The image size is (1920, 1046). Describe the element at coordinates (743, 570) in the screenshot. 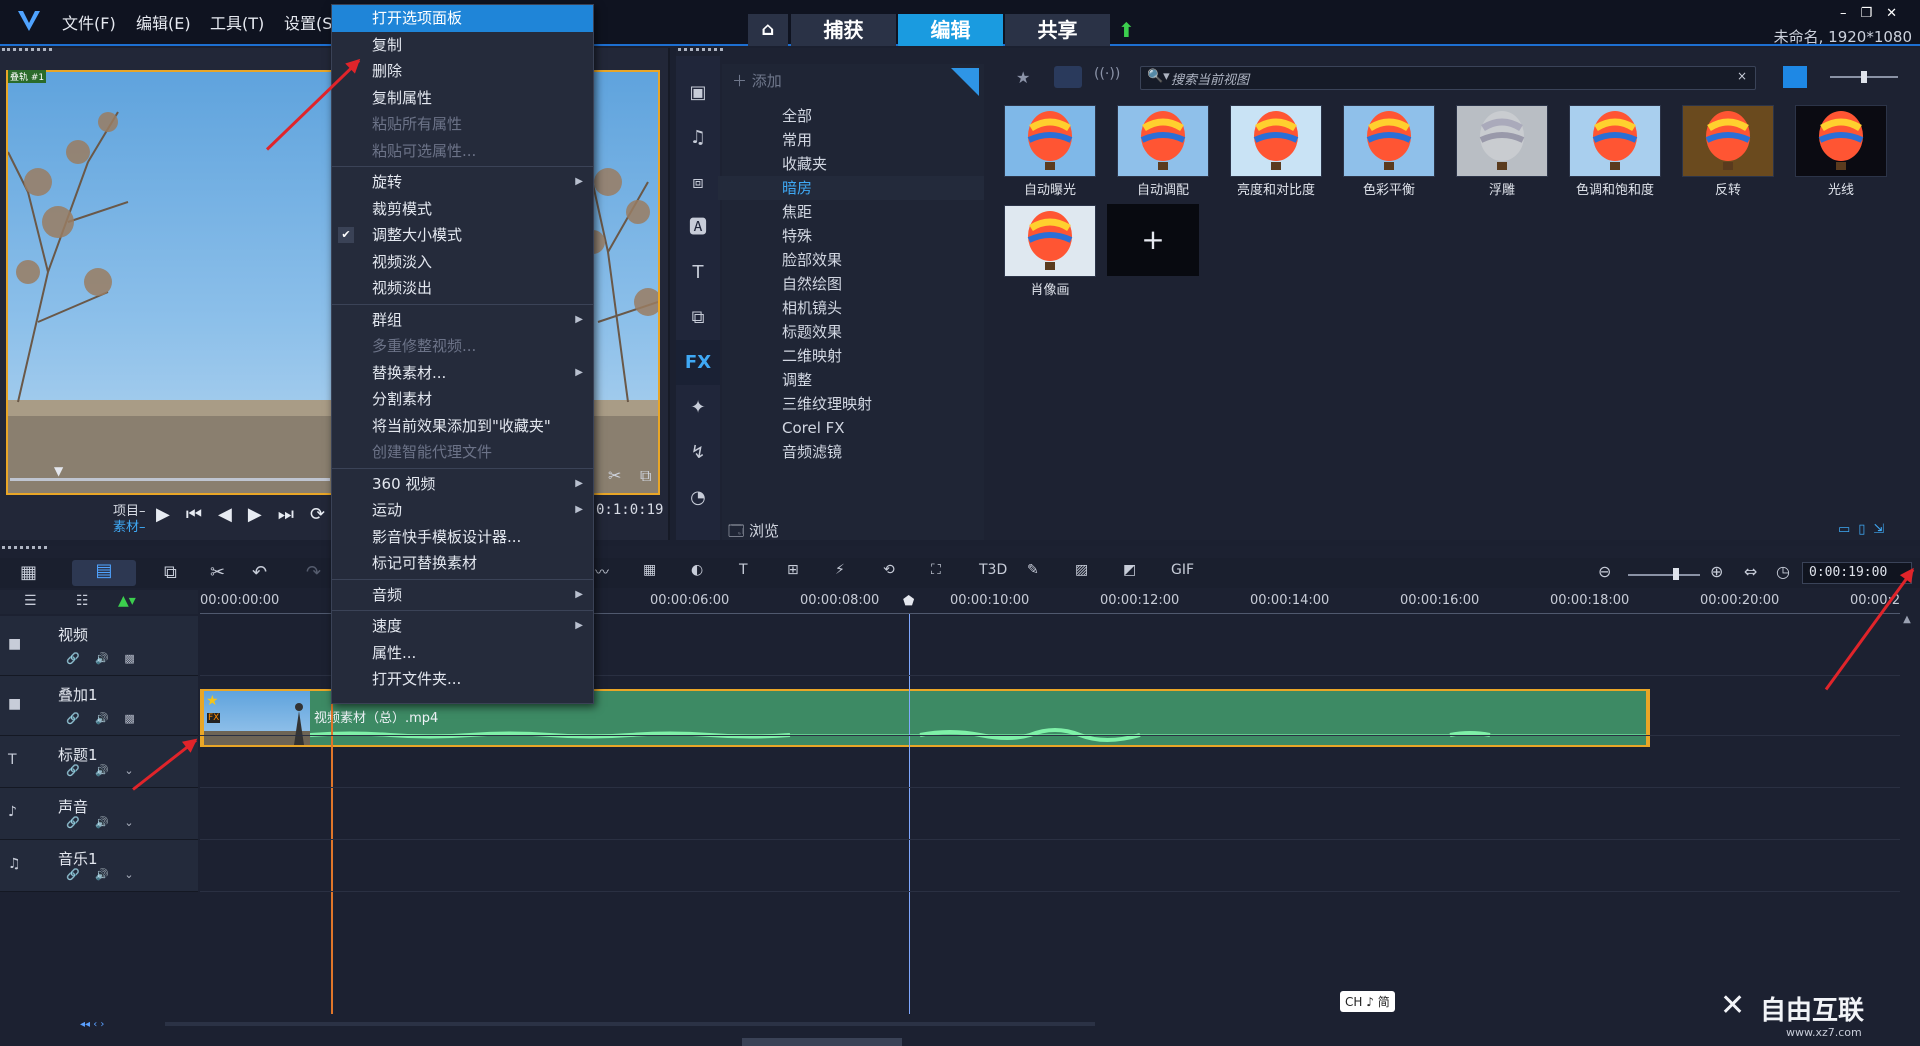

I see `timeline-tool-icon: T` at that location.